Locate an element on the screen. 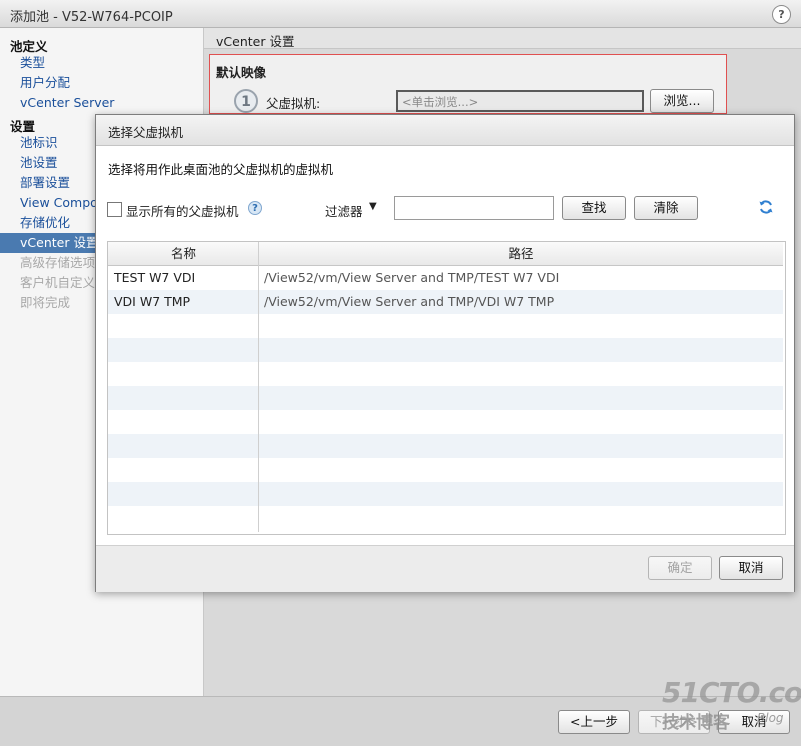 The image size is (801, 746). window-titlebar: 添加池 - V52-W764-PCOIP ? is located at coordinates (400, 14).